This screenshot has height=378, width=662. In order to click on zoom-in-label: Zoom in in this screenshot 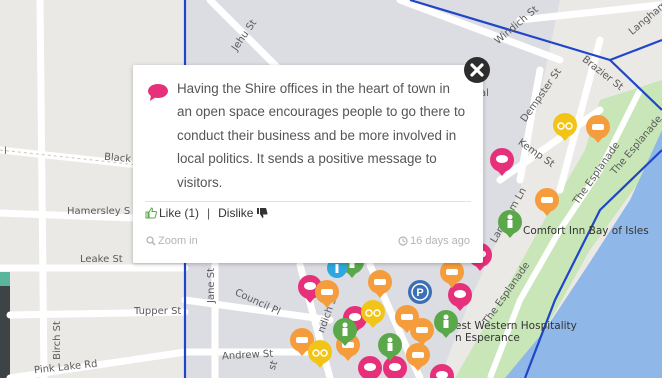, I will do `click(178, 241)`.